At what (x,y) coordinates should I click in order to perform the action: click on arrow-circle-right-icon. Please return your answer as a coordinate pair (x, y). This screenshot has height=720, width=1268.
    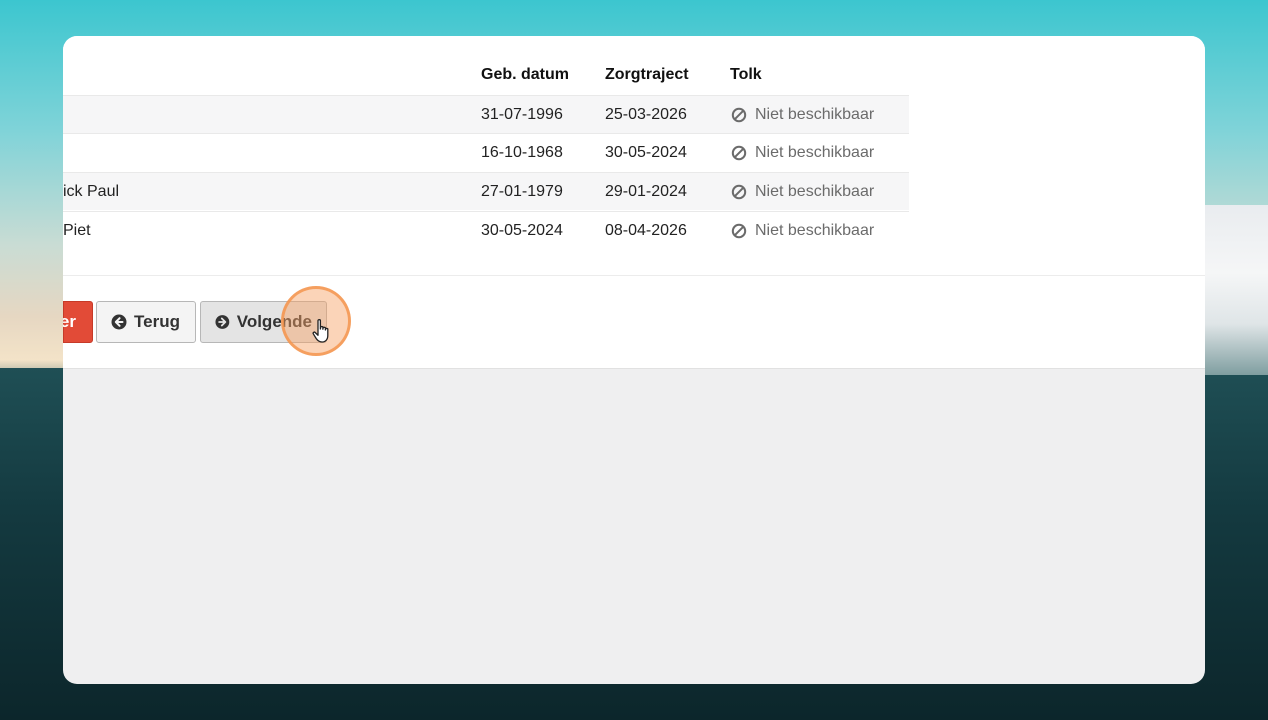
    Looking at the image, I should click on (222, 322).